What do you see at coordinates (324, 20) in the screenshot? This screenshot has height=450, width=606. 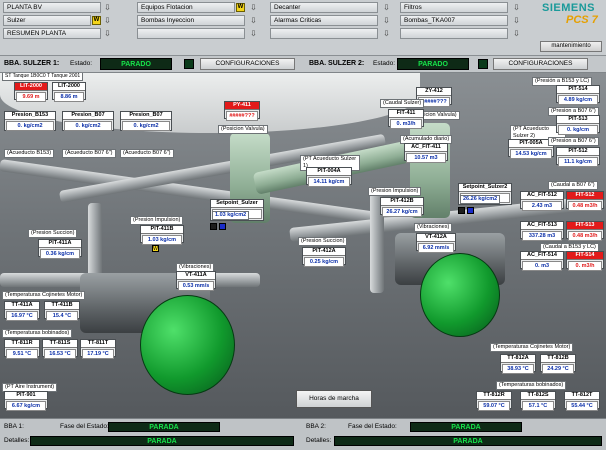 I see `nav-alarmas-criticas: Alarmas Criticas` at bounding box center [324, 20].